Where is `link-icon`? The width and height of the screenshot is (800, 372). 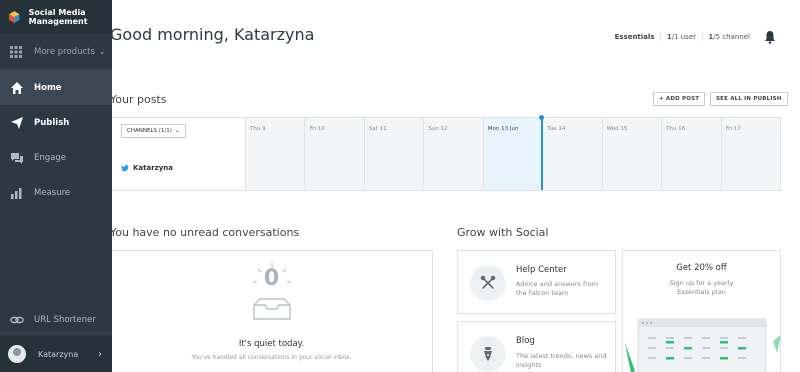
link-icon is located at coordinates (17, 319).